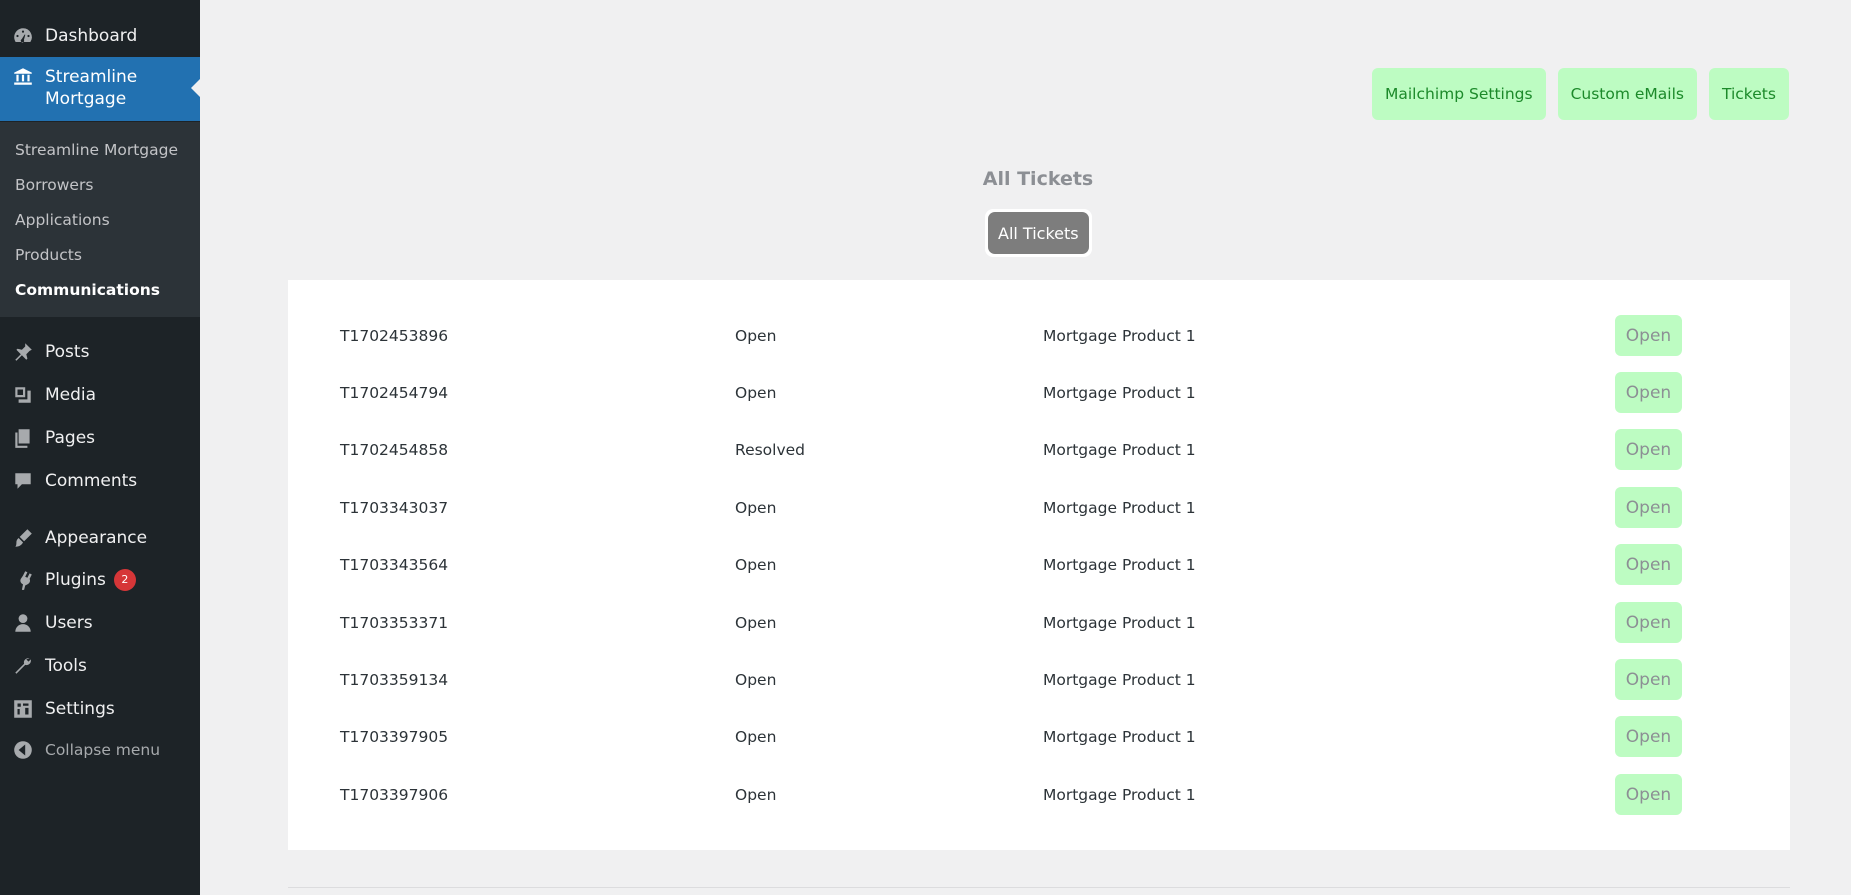  I want to click on menu-label-pages: Pages, so click(70, 438).